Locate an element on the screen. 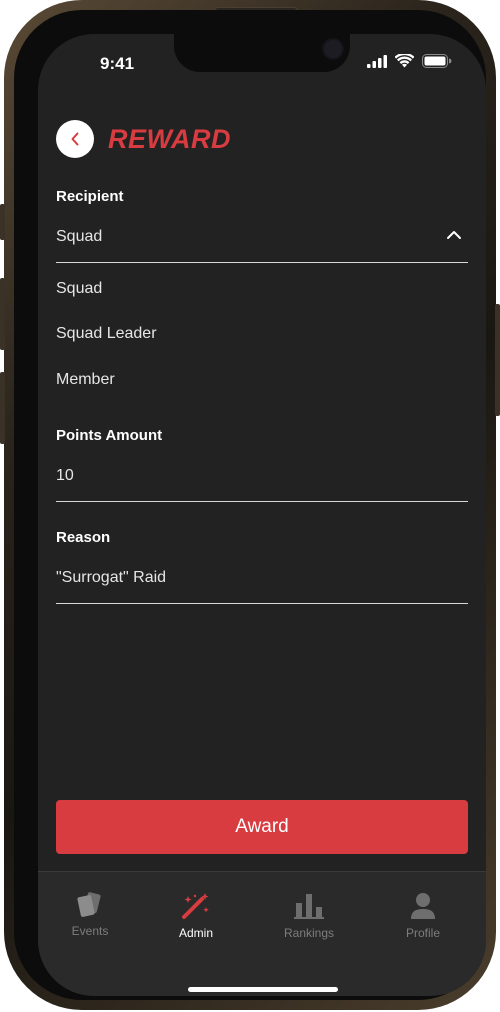  points-amount-input: 10 is located at coordinates (65, 476).